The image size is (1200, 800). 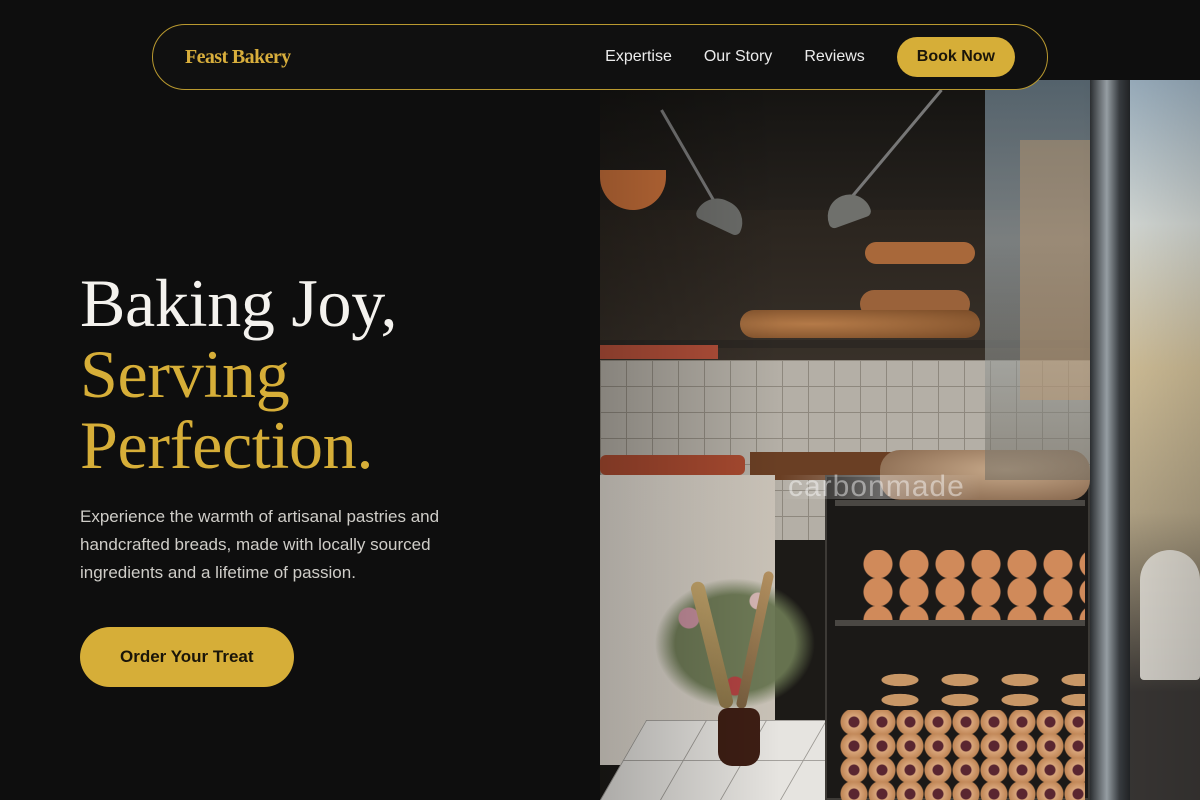 I want to click on nav-link-our-story: Our Story, so click(x=738, y=57).